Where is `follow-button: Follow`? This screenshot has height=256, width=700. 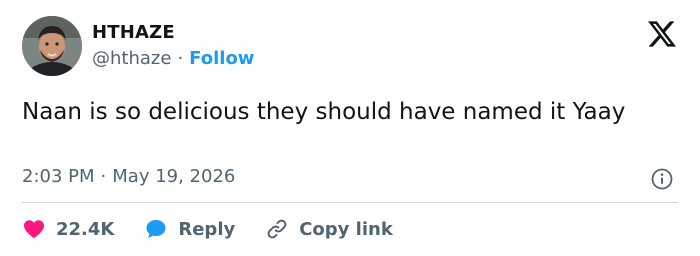
follow-button: Follow is located at coordinates (221, 58).